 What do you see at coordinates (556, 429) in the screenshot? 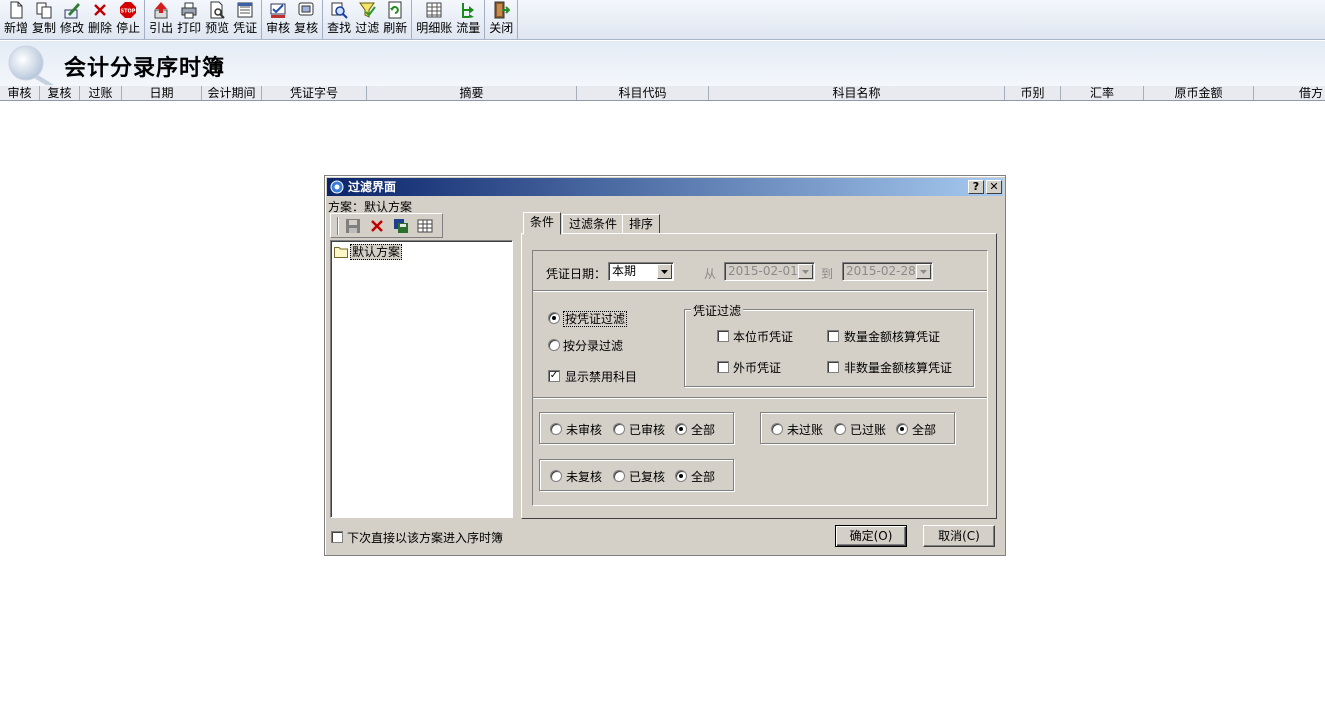
I see `radio-unaudited` at bounding box center [556, 429].